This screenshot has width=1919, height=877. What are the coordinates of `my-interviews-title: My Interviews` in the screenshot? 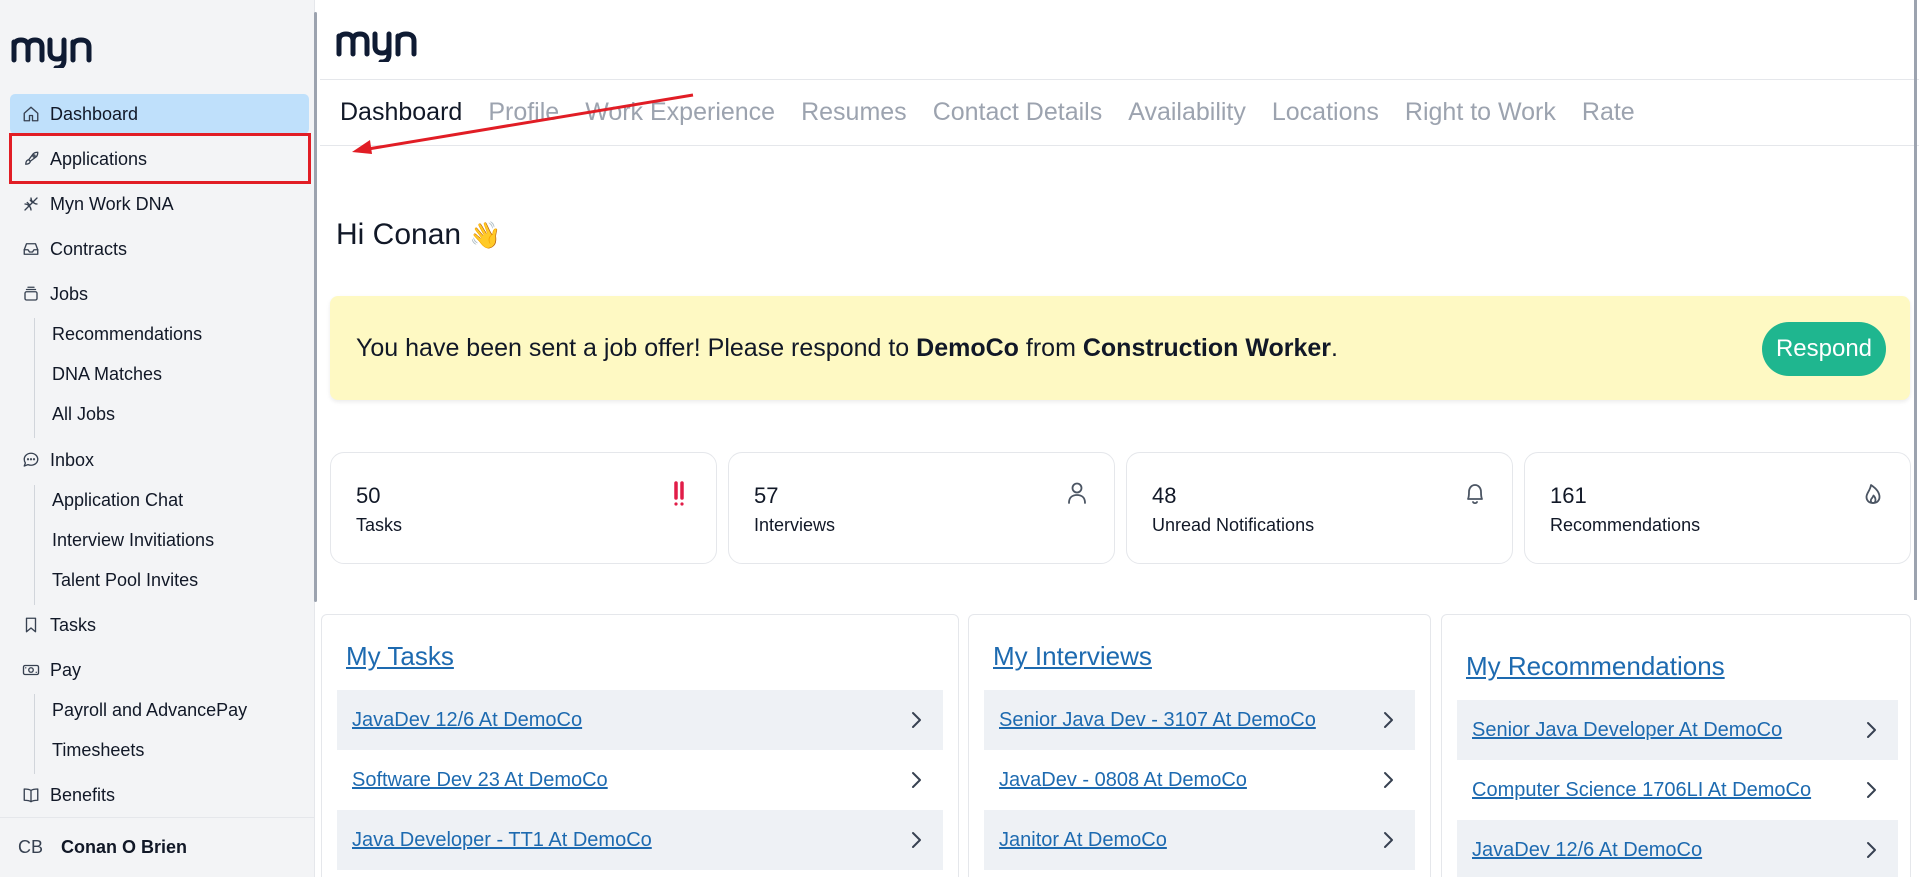 It's located at (1072, 656).